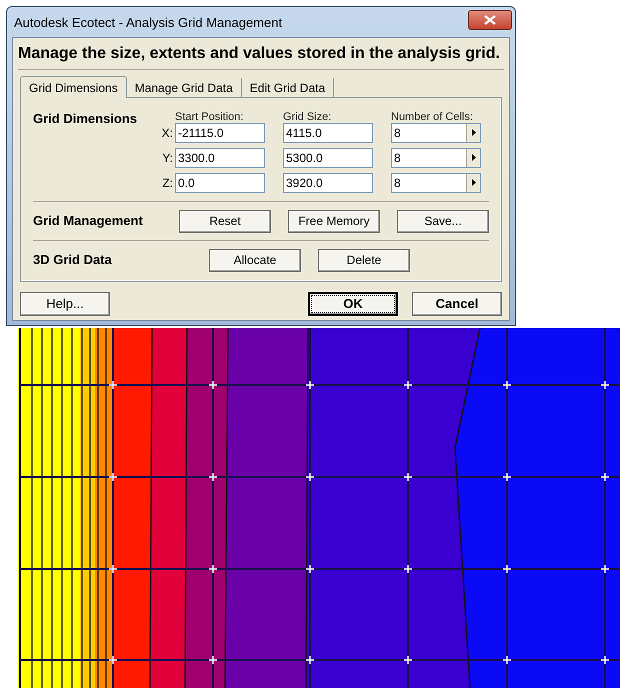 This screenshot has width=620, height=688. What do you see at coordinates (73, 87) in the screenshot?
I see `tab: Grid Dimensions` at bounding box center [73, 87].